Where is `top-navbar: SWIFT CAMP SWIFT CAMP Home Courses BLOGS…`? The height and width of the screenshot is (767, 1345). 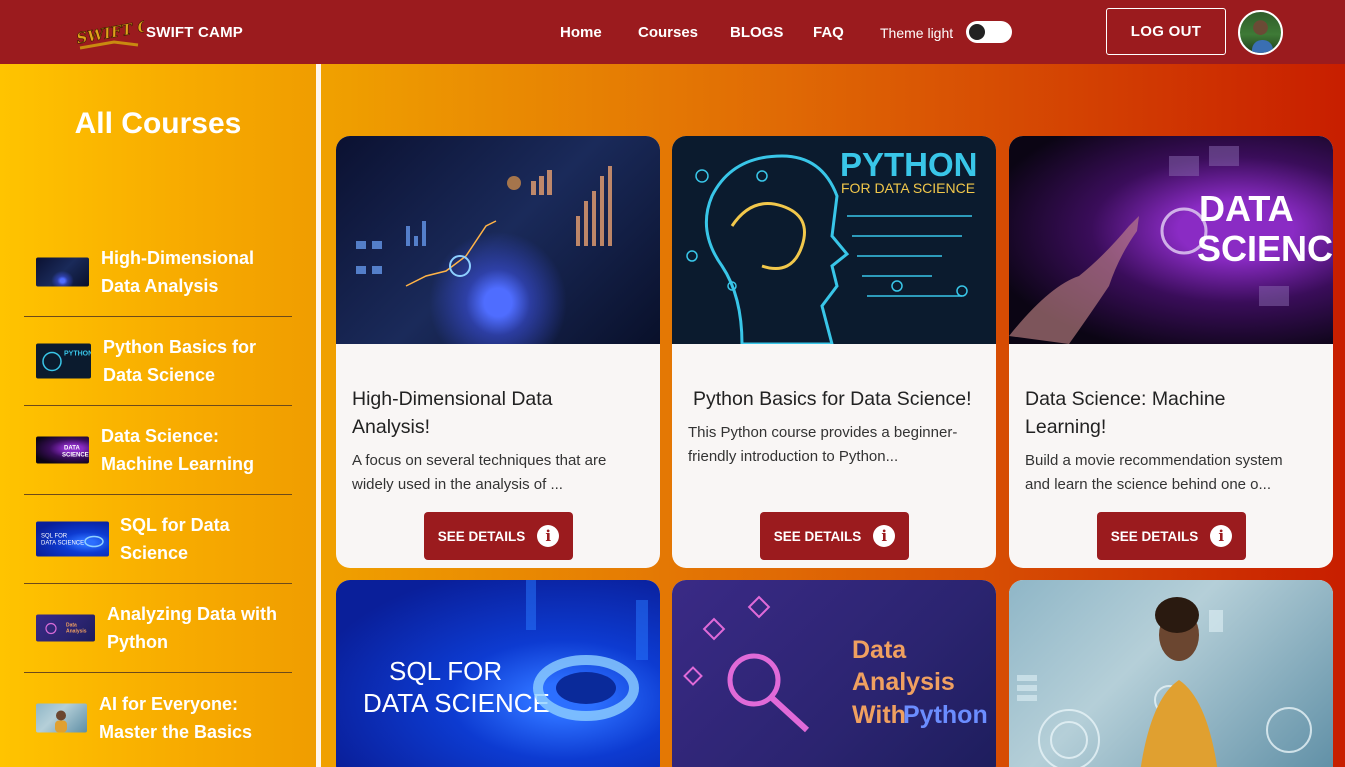
top-navbar: SWIFT CAMP SWIFT CAMP Home Courses BLOGS… is located at coordinates (672, 32).